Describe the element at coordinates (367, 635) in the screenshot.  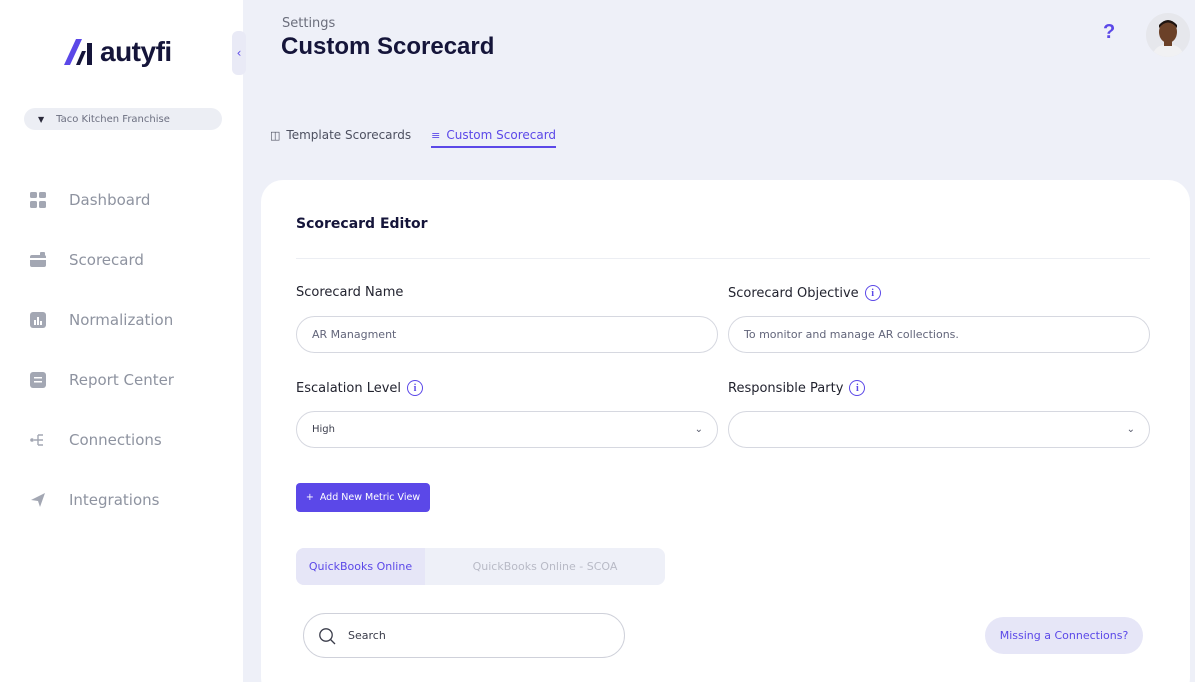
I see `search-placeholder: Search` at that location.